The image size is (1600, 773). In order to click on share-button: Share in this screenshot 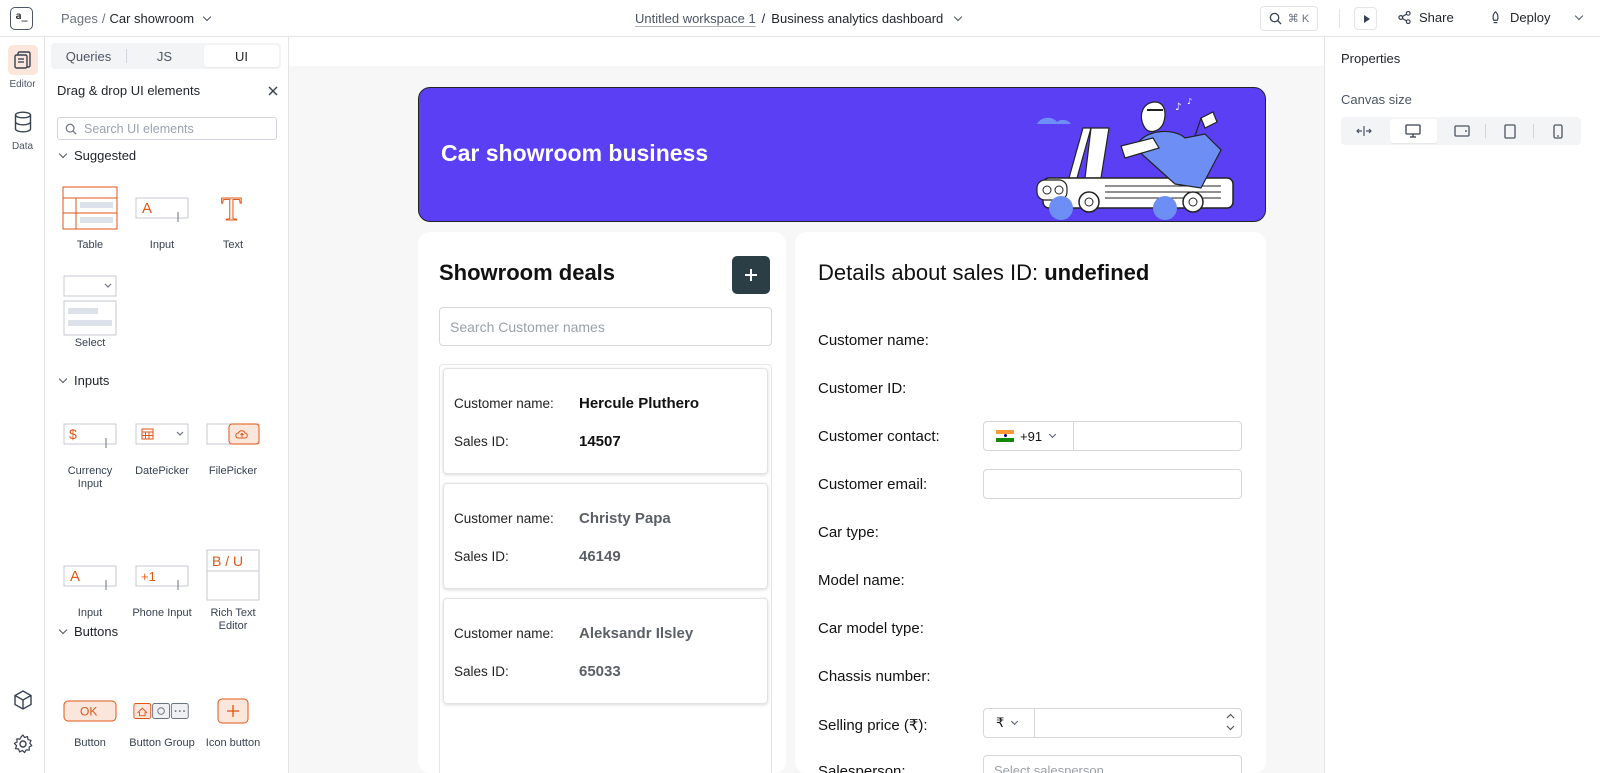, I will do `click(1426, 17)`.